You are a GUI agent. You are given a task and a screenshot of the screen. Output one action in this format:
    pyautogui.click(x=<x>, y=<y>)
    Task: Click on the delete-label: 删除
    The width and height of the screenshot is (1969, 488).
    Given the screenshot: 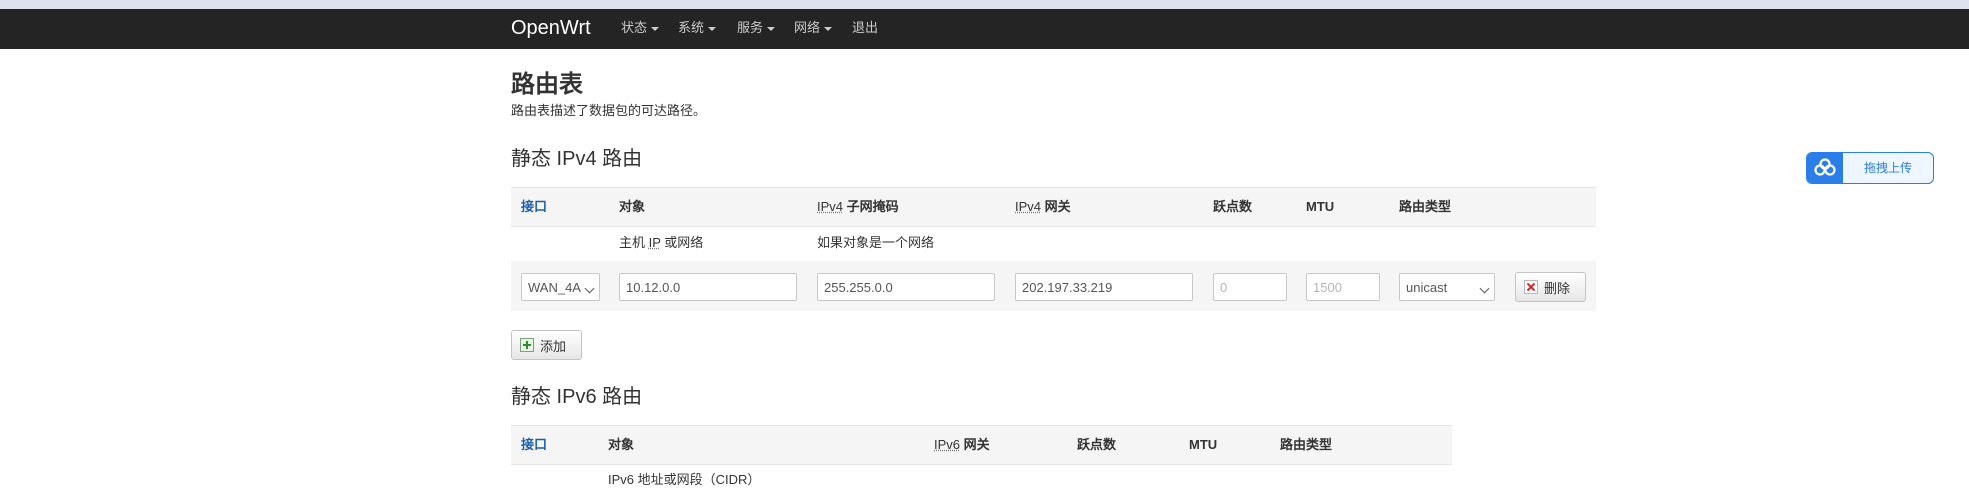 What is the action you would take?
    pyautogui.click(x=1557, y=288)
    